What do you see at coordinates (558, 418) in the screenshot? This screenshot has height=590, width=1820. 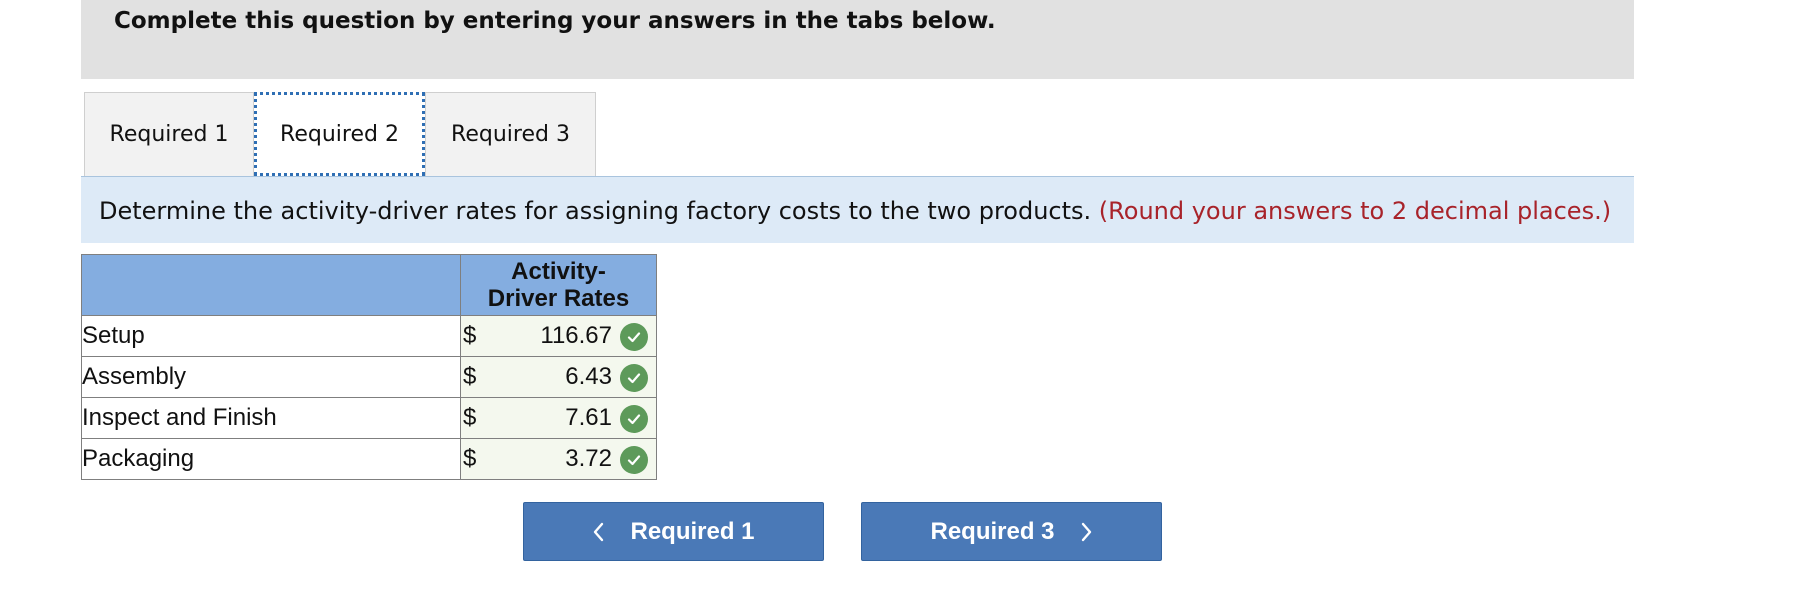 I see `rate-input-cell: $ 7.61` at bounding box center [558, 418].